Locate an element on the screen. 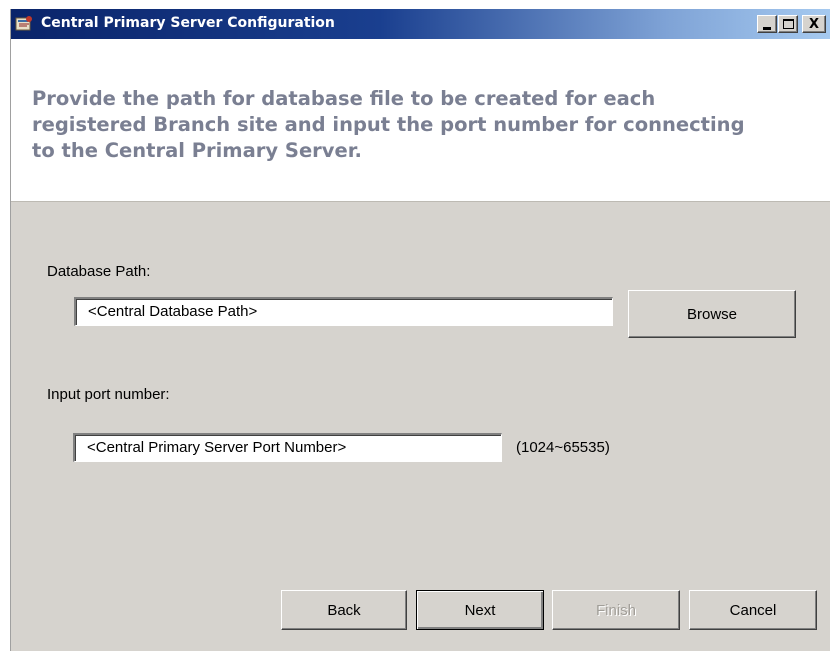 This screenshot has height=651, width=830. cancel-button: Cancel is located at coordinates (753, 610).